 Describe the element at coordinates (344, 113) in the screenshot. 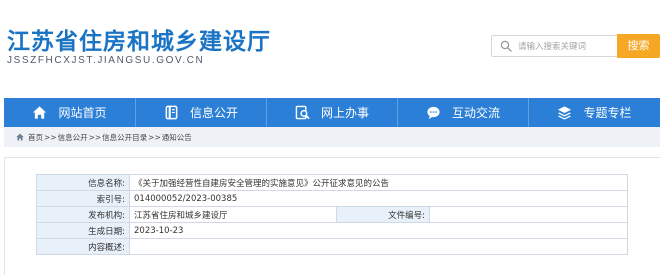

I see `nav-item-label: 网上办事` at that location.